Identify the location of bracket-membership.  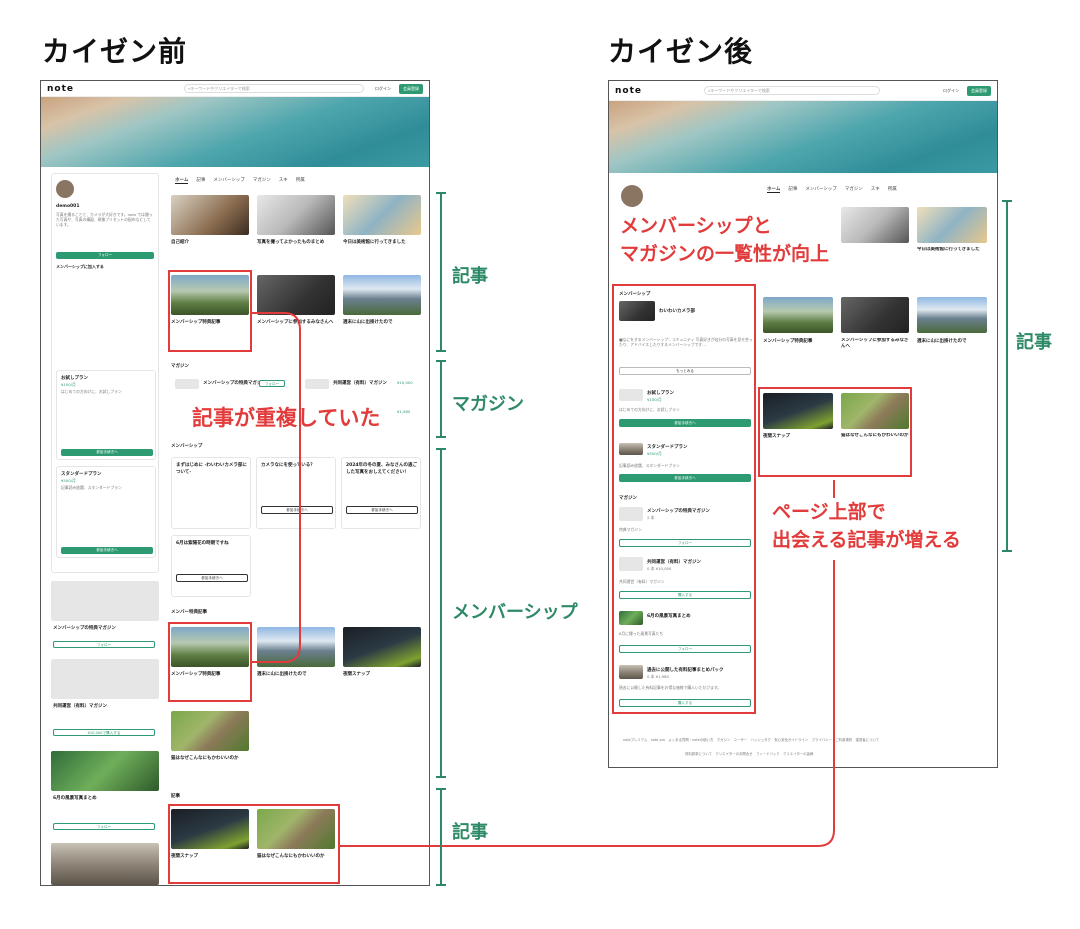
(443, 613).